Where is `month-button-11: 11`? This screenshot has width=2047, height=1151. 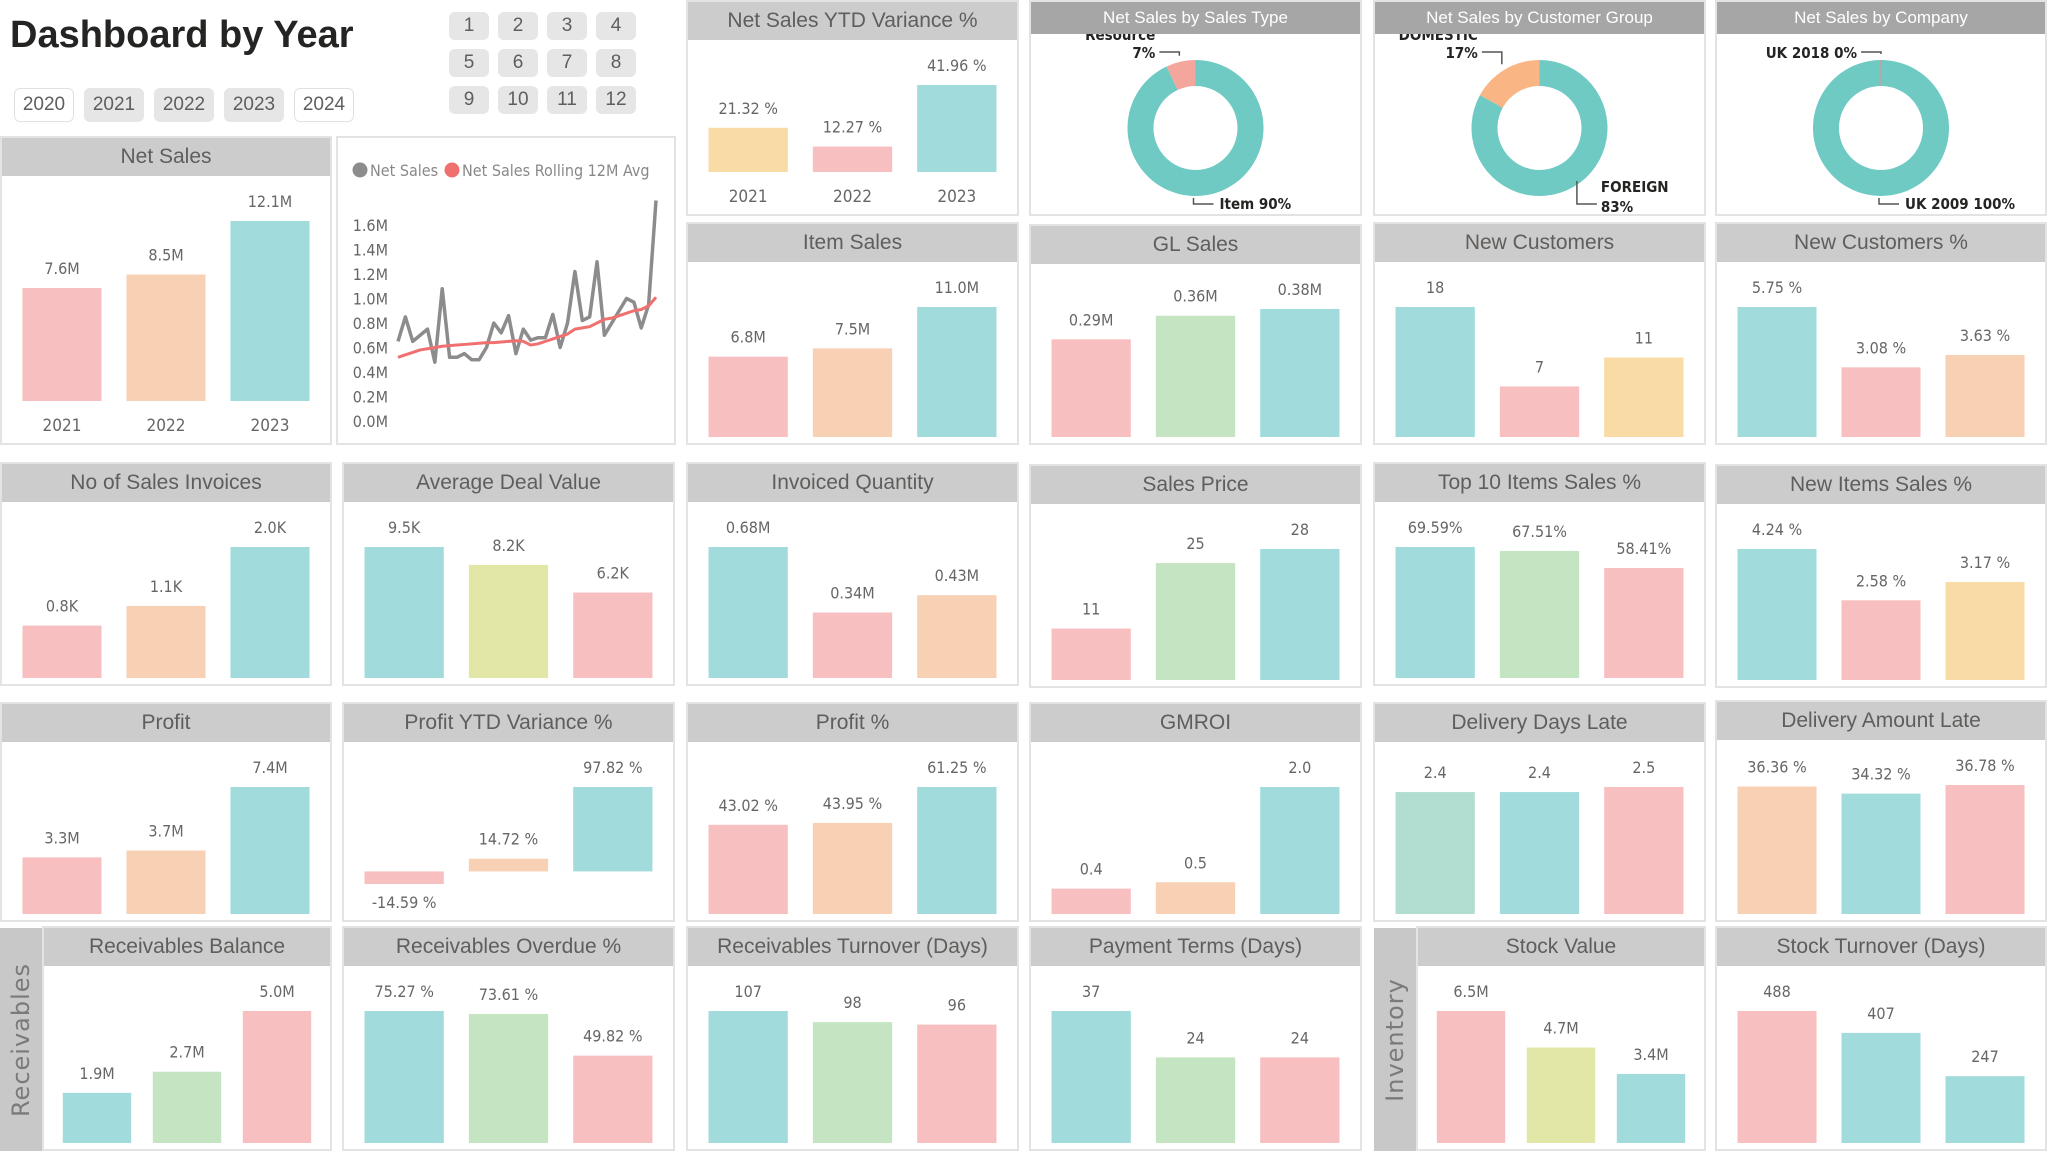 month-button-11: 11 is located at coordinates (567, 100).